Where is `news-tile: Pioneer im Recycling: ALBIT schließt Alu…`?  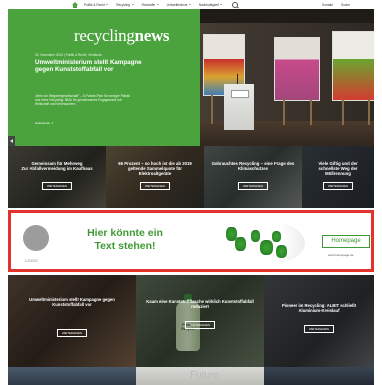
news-tile: Pioneer im Recycling: ALBIT schließt Alu… is located at coordinates (319, 321).